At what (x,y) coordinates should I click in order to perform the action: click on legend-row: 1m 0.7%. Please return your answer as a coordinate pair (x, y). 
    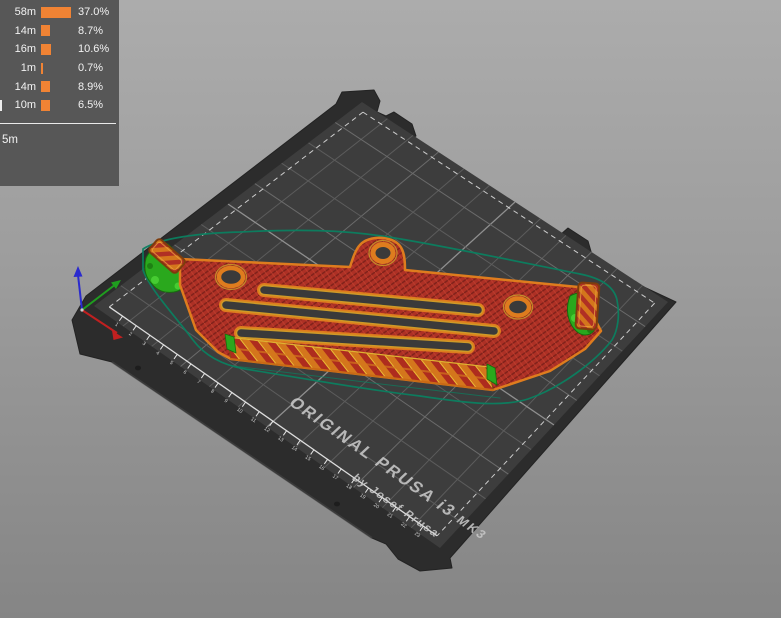
    Looking at the image, I should click on (59, 68).